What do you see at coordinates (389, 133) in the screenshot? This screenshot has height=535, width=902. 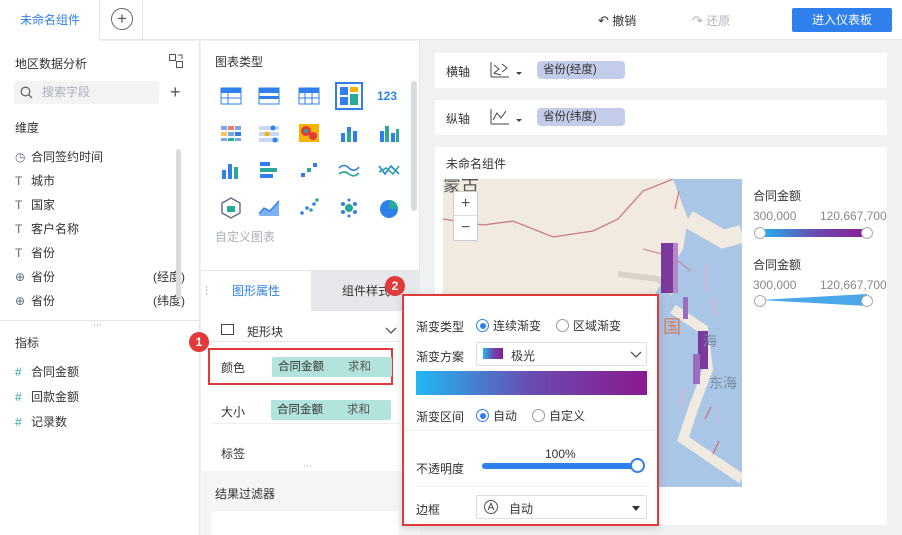 I see `grouped-bar-icon` at bounding box center [389, 133].